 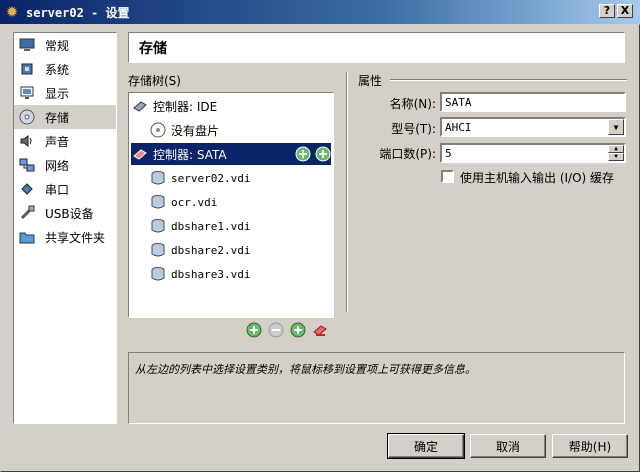 What do you see at coordinates (57, 189) in the screenshot?
I see `sidebar-item-label: 串口` at bounding box center [57, 189].